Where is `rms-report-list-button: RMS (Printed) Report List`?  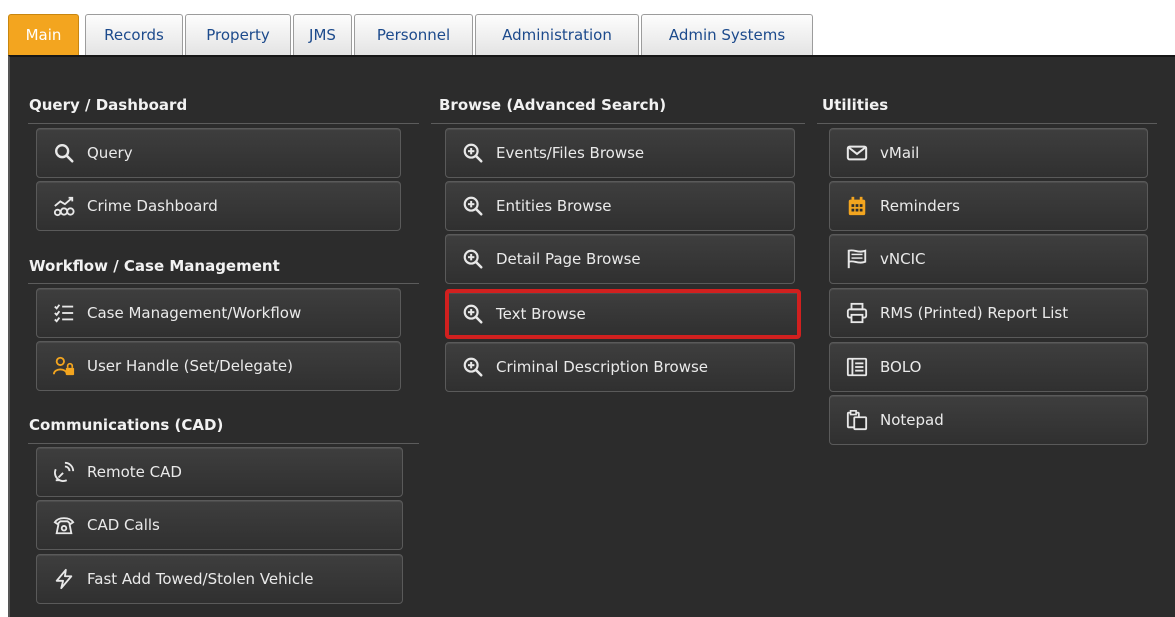 rms-report-list-button: RMS (Printed) Report List is located at coordinates (988, 313).